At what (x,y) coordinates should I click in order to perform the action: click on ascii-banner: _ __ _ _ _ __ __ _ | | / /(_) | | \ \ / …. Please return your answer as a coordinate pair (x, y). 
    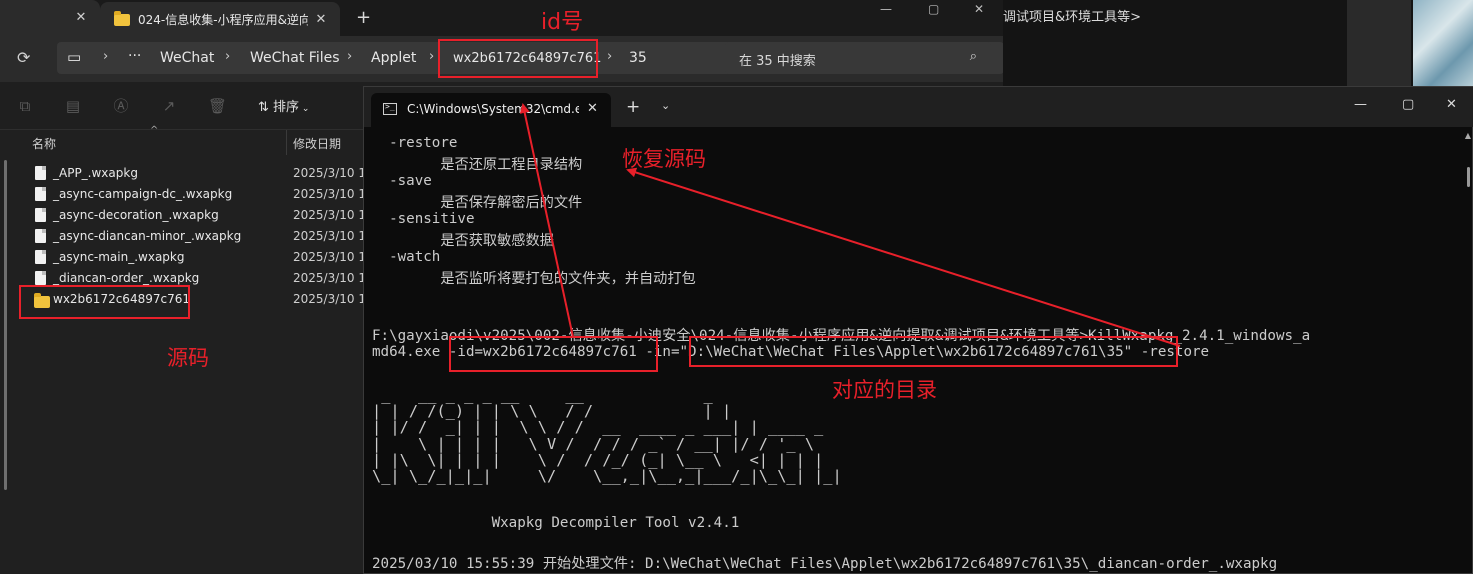
    Looking at the image, I should click on (607, 436).